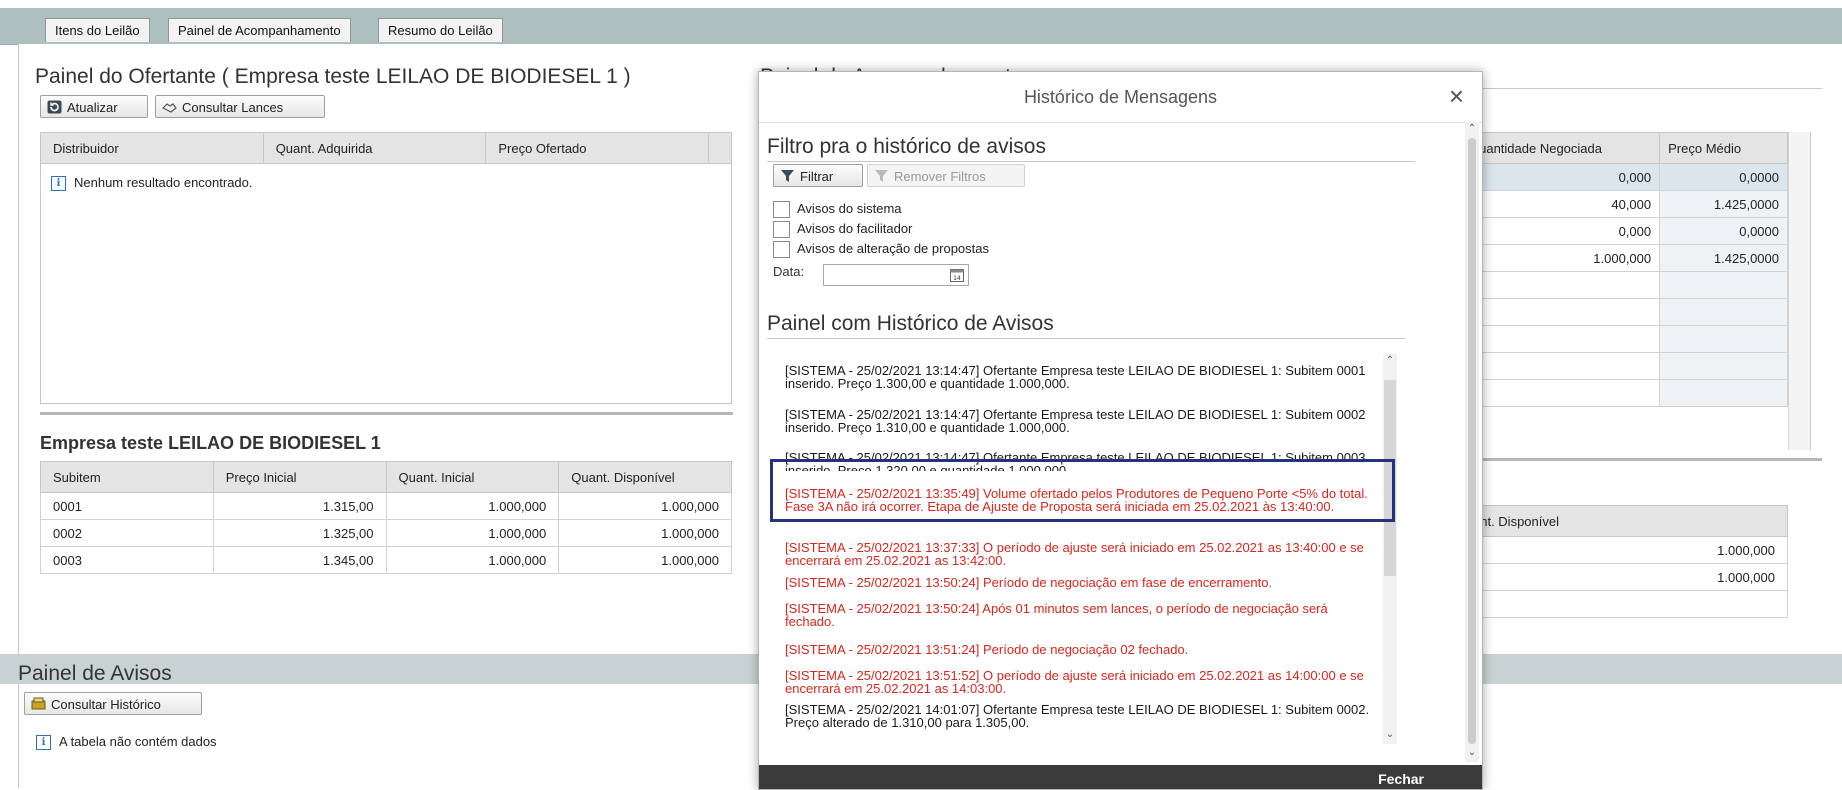 The image size is (1842, 790). What do you see at coordinates (299, 477) in the screenshot?
I see `col-preco-inicial: Preço Inicial` at bounding box center [299, 477].